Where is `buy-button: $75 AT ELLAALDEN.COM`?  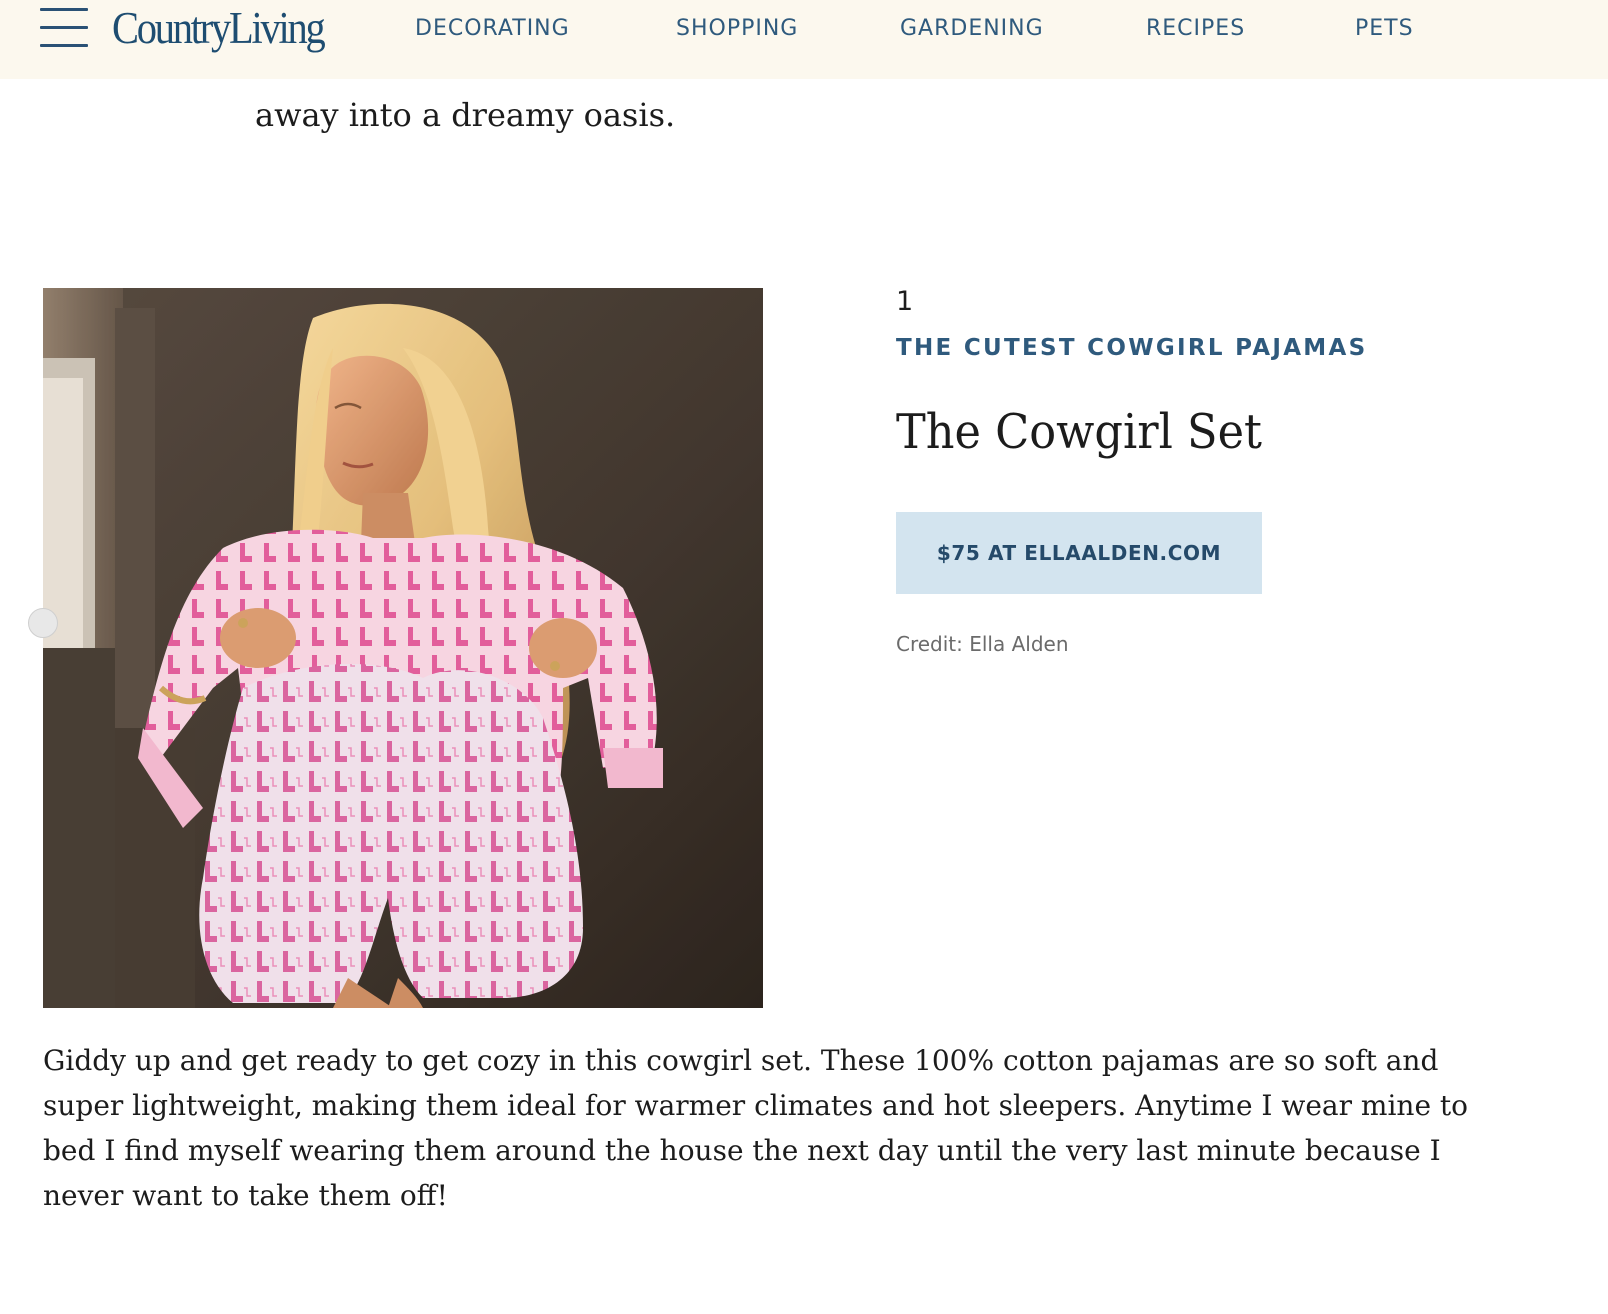
buy-button: $75 AT ELLAALDEN.COM is located at coordinates (1079, 553).